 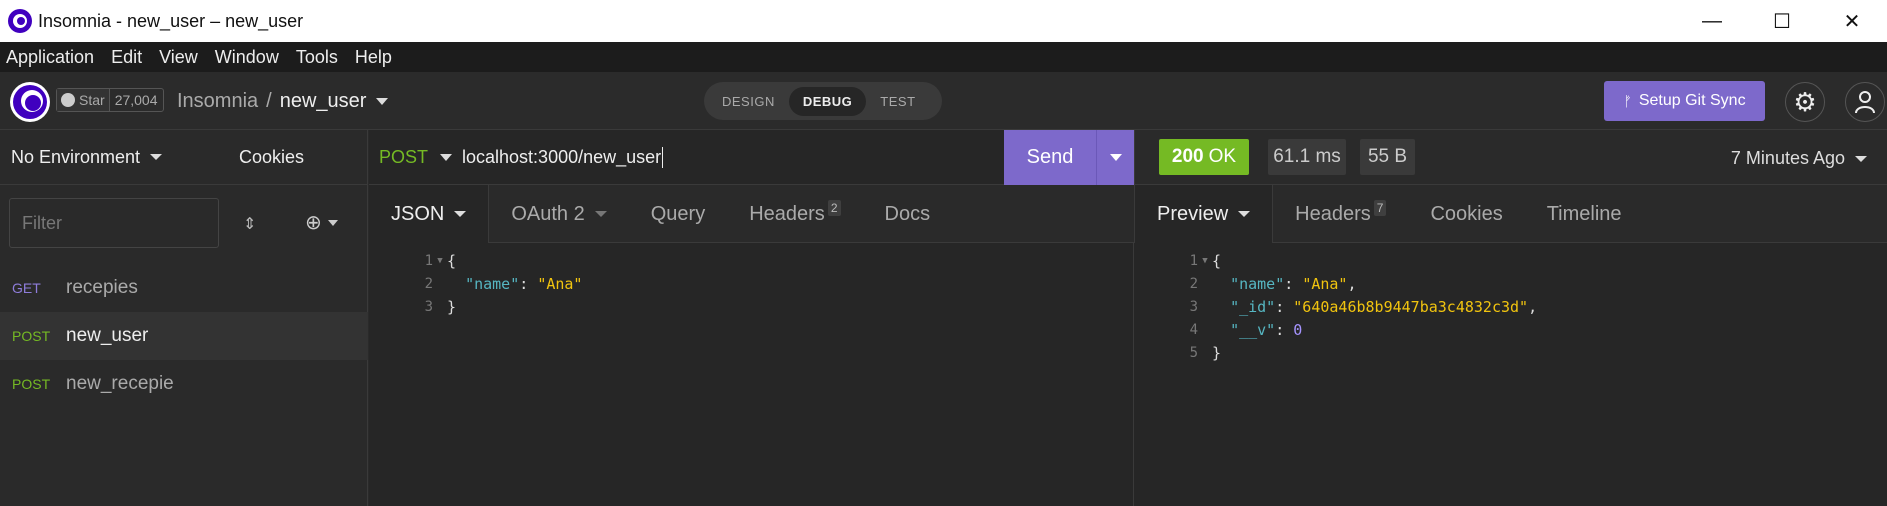 I want to click on maximize-button: ☐, so click(x=1782, y=21).